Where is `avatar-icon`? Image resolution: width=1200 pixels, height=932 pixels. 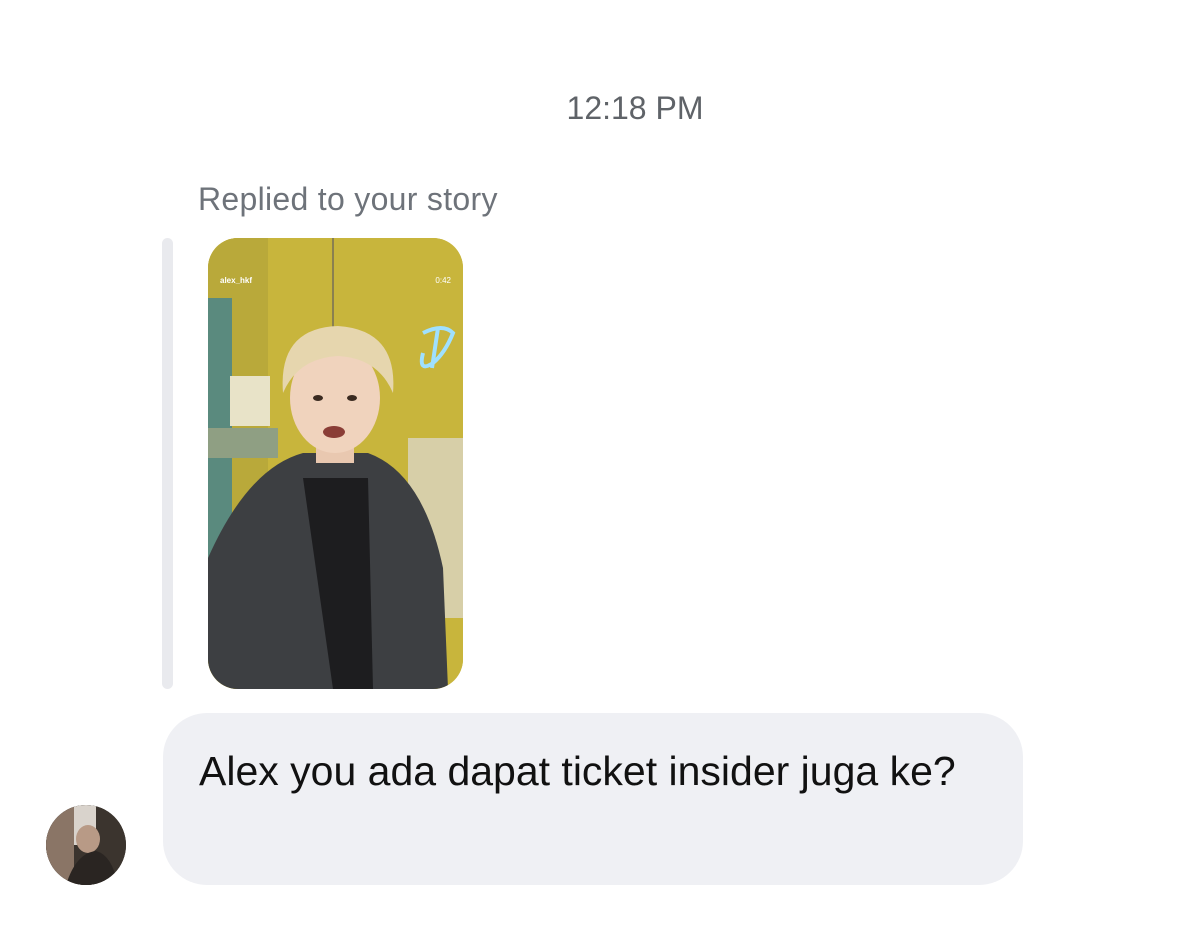
avatar-icon is located at coordinates (86, 845).